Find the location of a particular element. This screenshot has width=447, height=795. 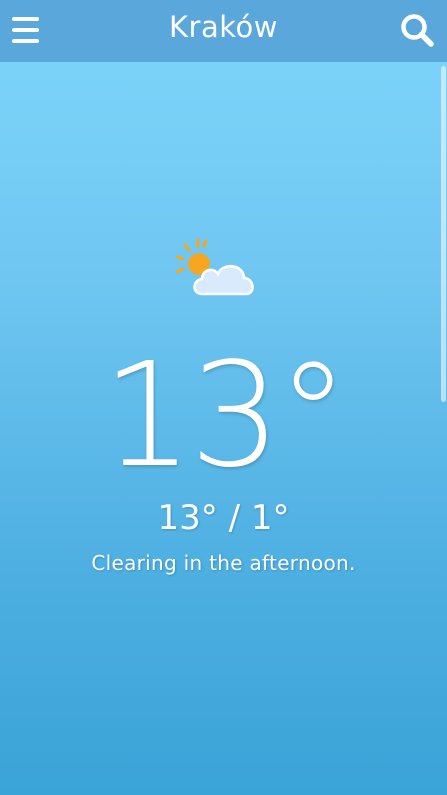

search-button is located at coordinates (417, 30).